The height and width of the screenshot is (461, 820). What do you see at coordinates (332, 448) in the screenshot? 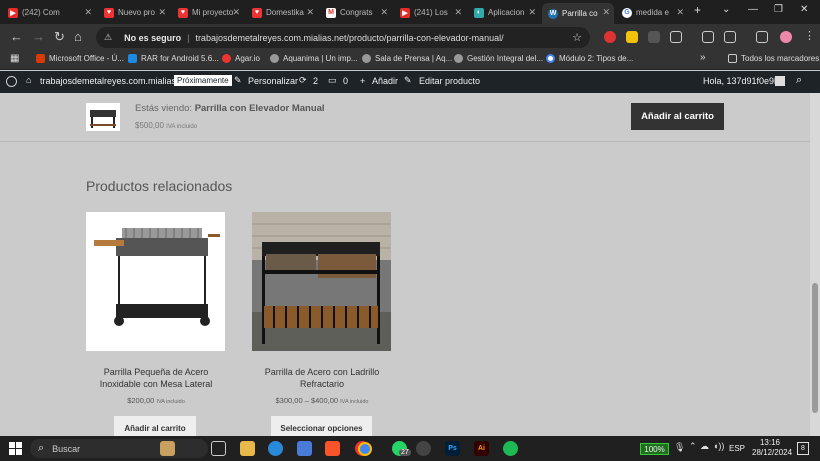
I see `brave-icon` at bounding box center [332, 448].